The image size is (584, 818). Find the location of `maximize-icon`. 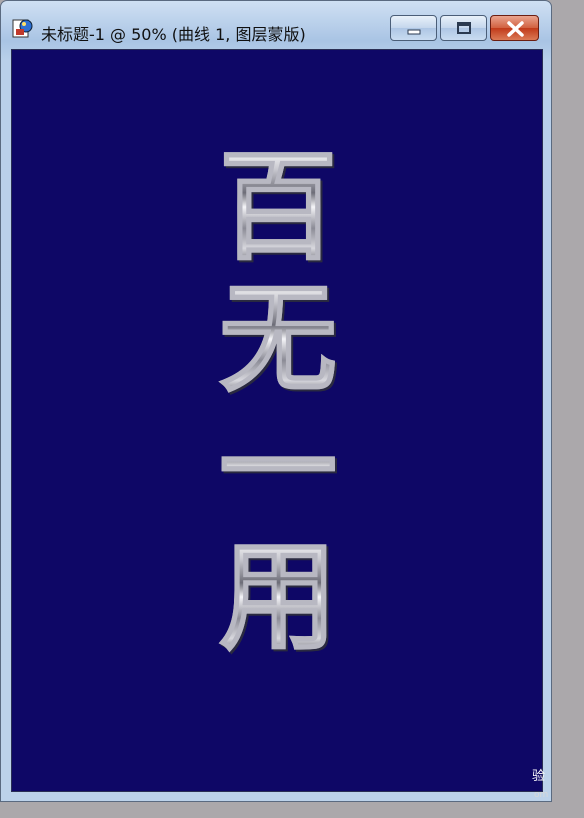

maximize-icon is located at coordinates (464, 28).